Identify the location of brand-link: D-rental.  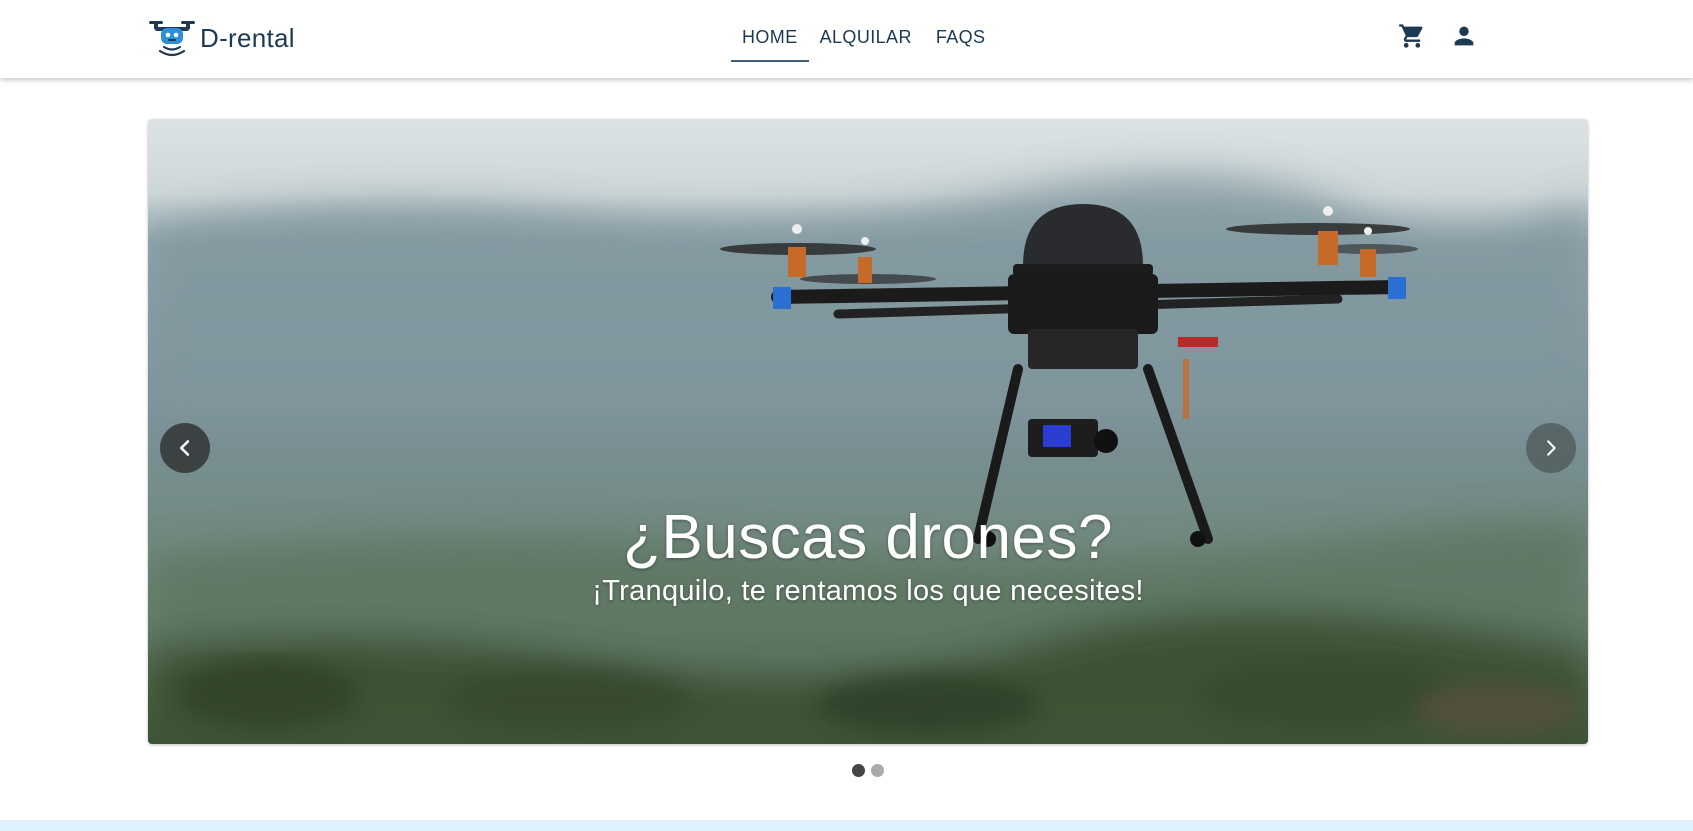
(221, 38).